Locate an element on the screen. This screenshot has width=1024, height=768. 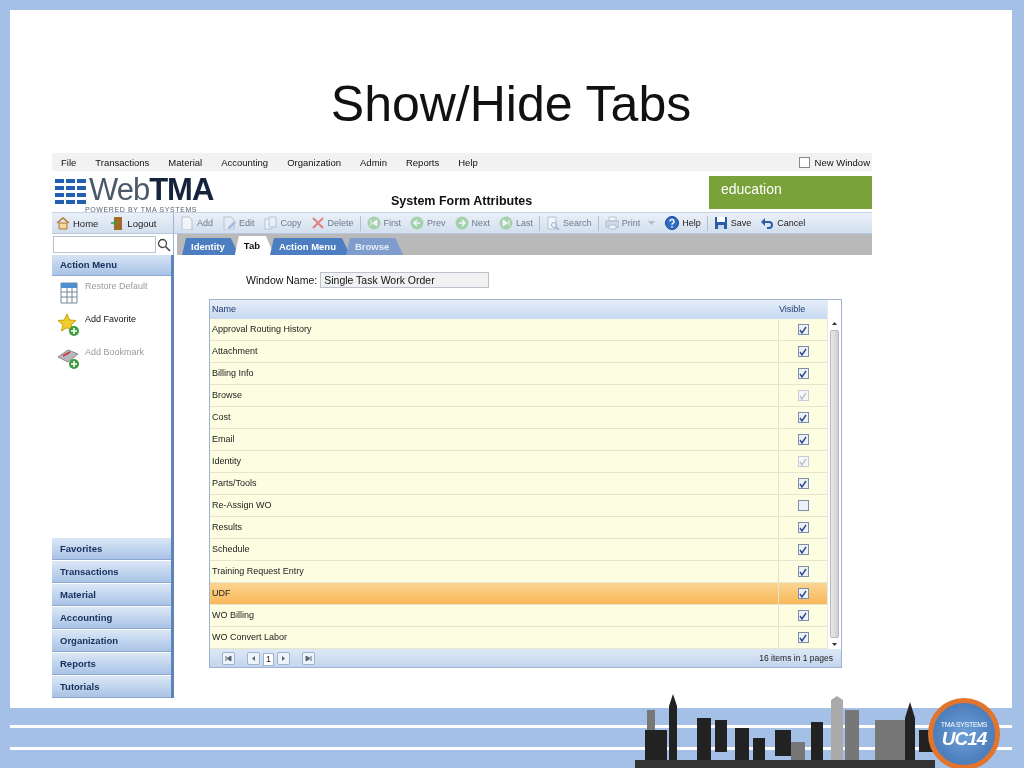
door-icon is located at coordinates (117, 223).